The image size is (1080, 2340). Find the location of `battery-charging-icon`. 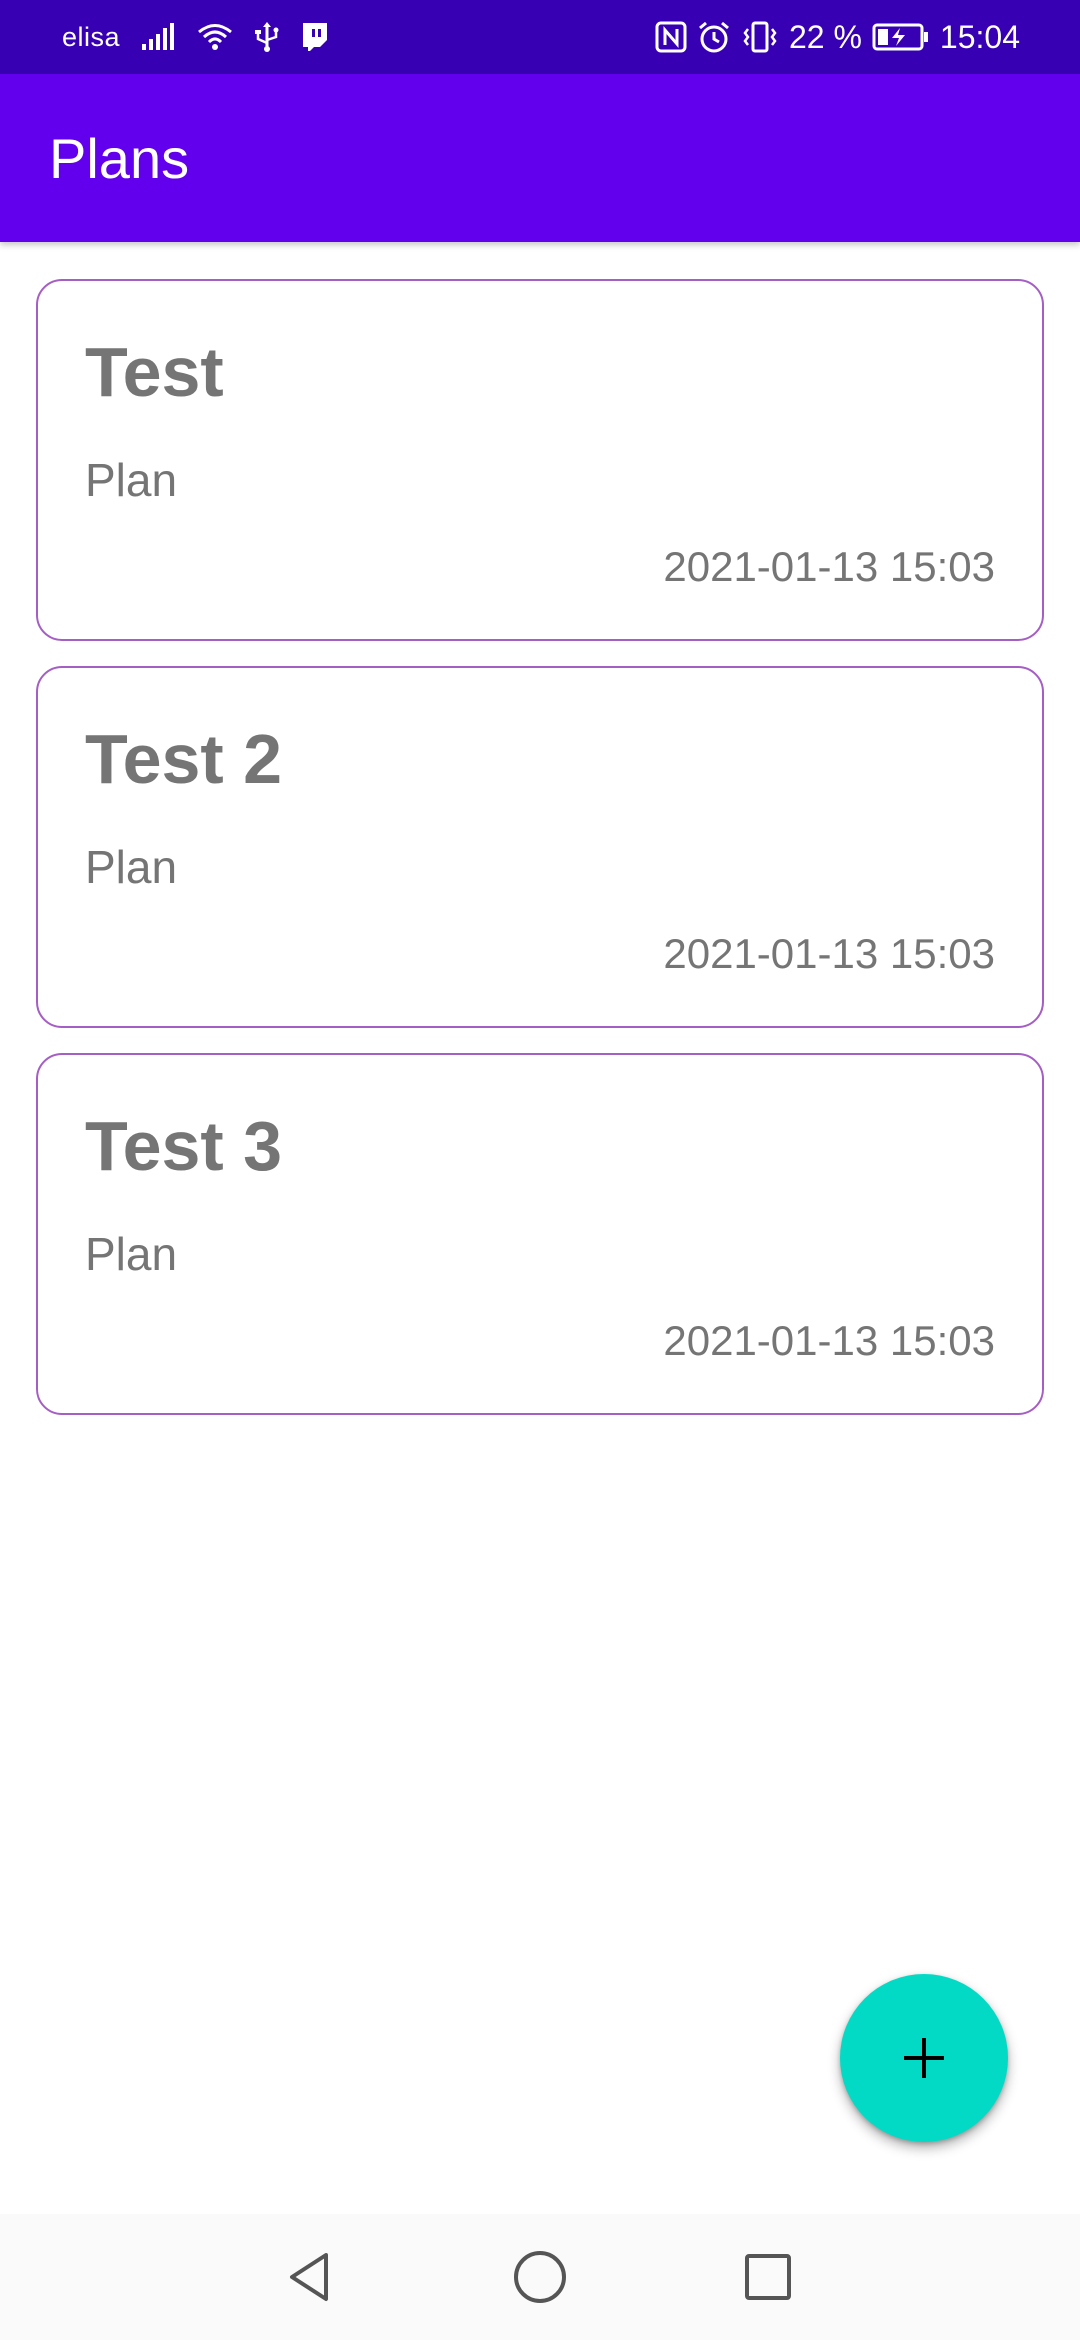

battery-charging-icon is located at coordinates (901, 37).